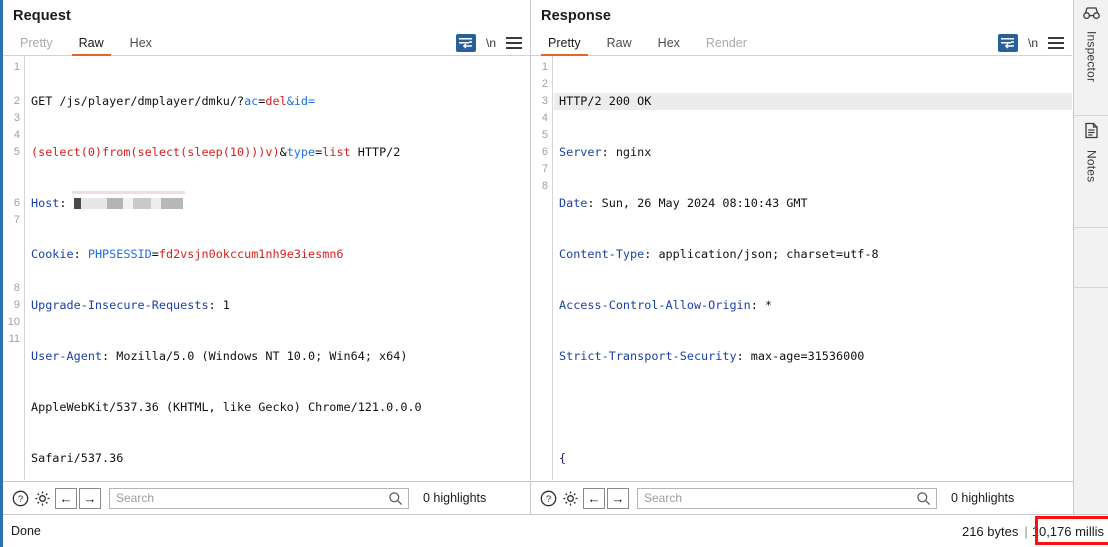  I want to click on tab-response-pretty: Pretty, so click(564, 46).